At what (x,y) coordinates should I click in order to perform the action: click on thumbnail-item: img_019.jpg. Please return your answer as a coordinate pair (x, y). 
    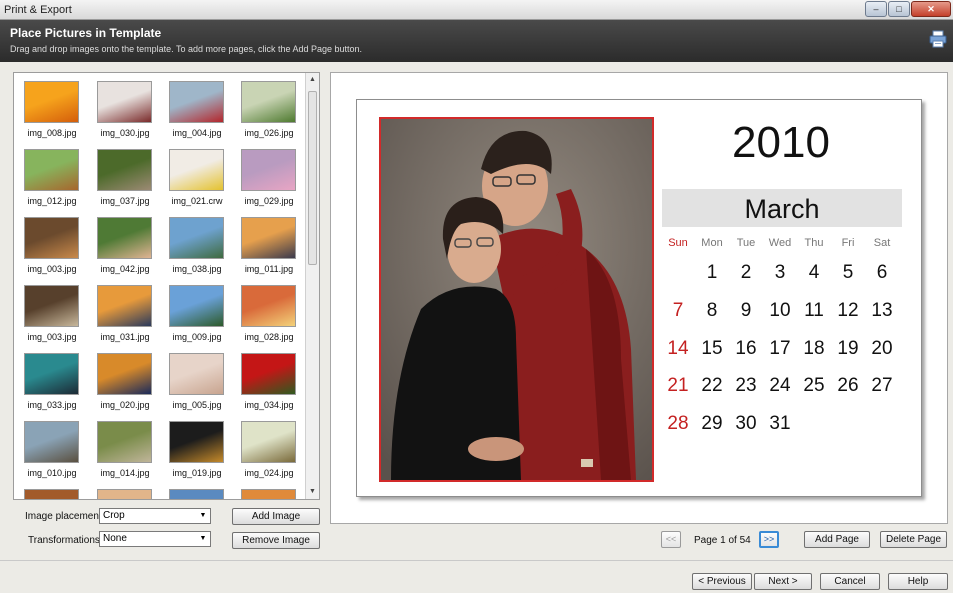
    Looking at the image, I should click on (197, 450).